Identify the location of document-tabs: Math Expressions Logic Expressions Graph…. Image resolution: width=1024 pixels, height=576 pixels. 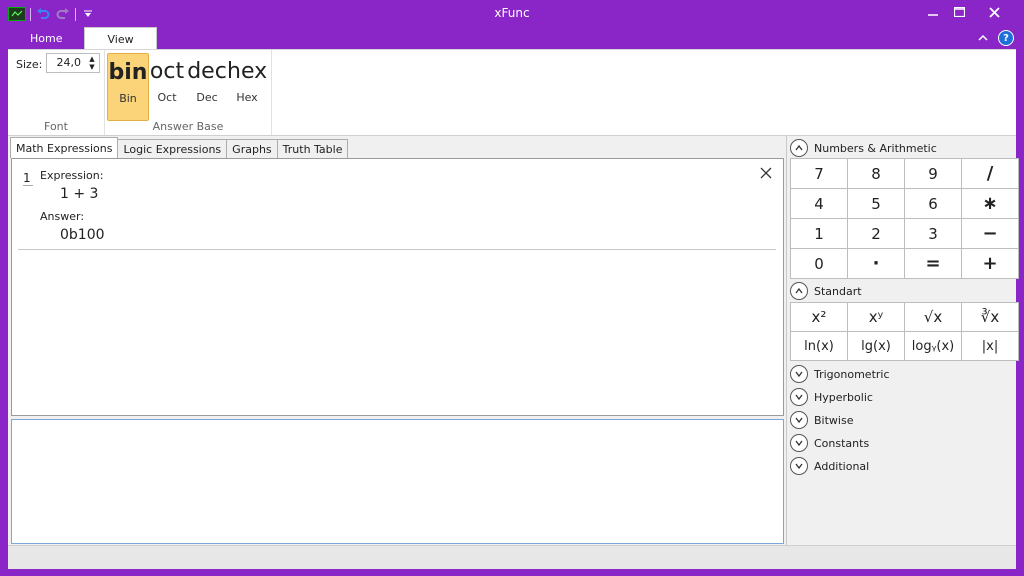
(179, 148).